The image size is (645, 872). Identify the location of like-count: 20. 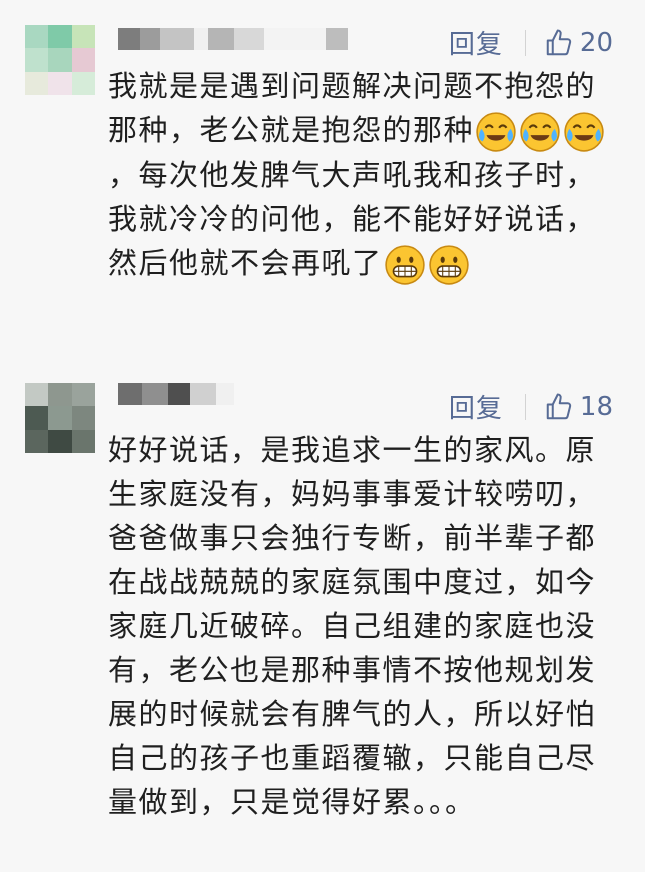
(596, 42).